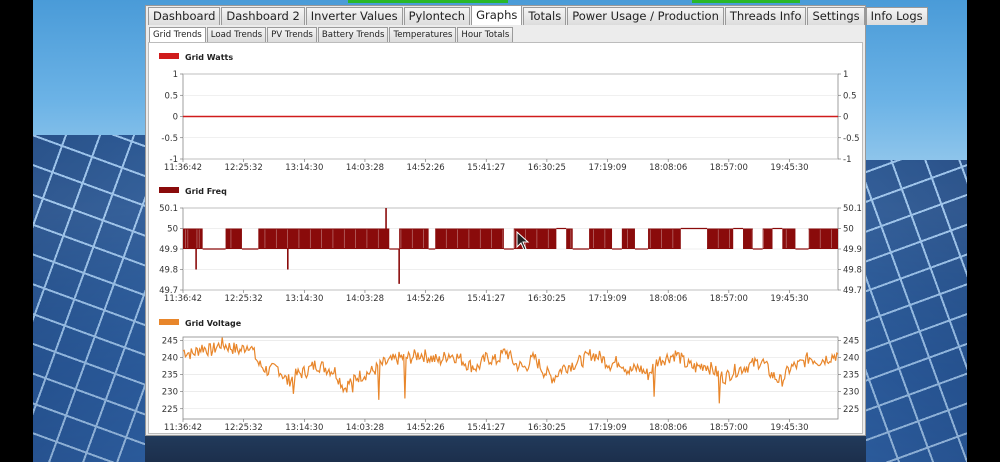 The height and width of the screenshot is (462, 1000). I want to click on y-tick-label: 235, so click(170, 376).